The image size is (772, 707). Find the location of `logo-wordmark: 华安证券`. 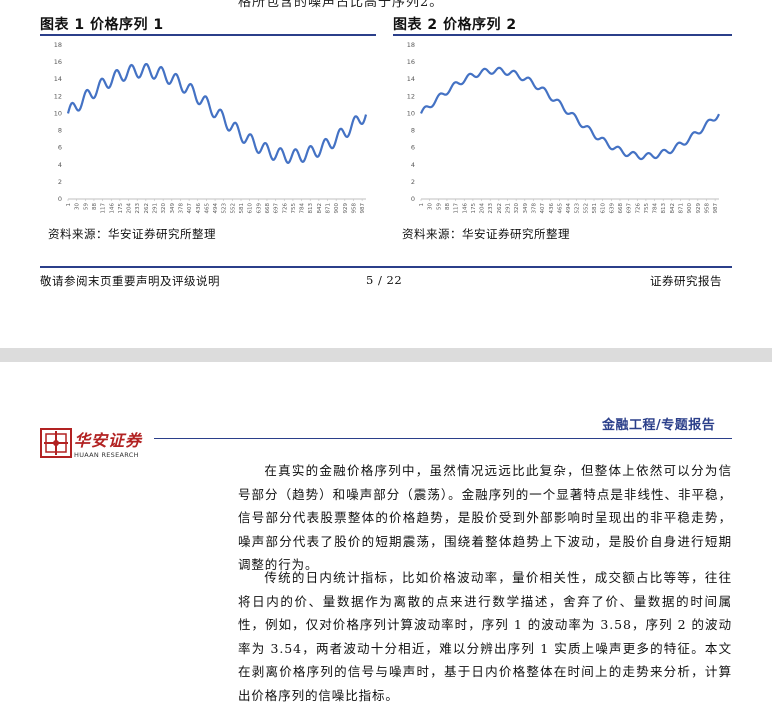

logo-wordmark: 华安证券 is located at coordinates (108, 440).